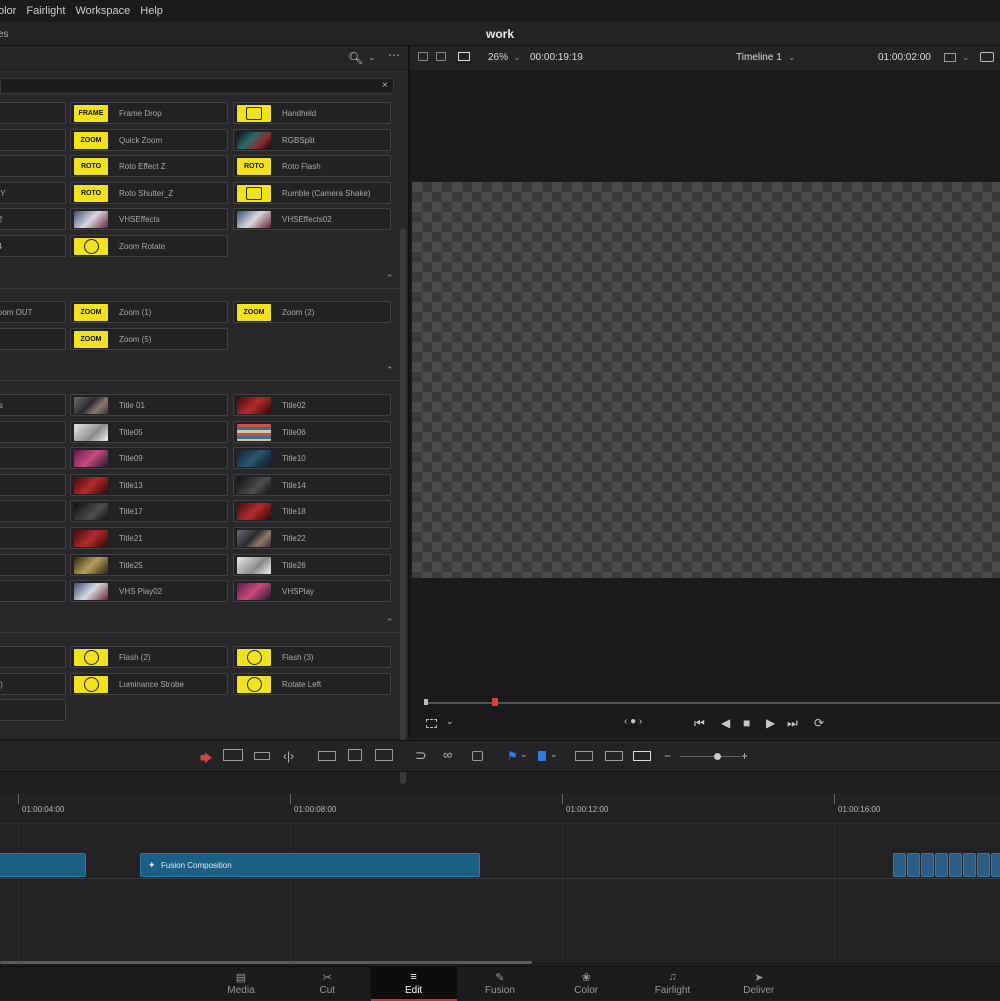 The image size is (1000, 1001). What do you see at coordinates (312, 405) in the screenshot?
I see `effect-item: Title02` at bounding box center [312, 405].